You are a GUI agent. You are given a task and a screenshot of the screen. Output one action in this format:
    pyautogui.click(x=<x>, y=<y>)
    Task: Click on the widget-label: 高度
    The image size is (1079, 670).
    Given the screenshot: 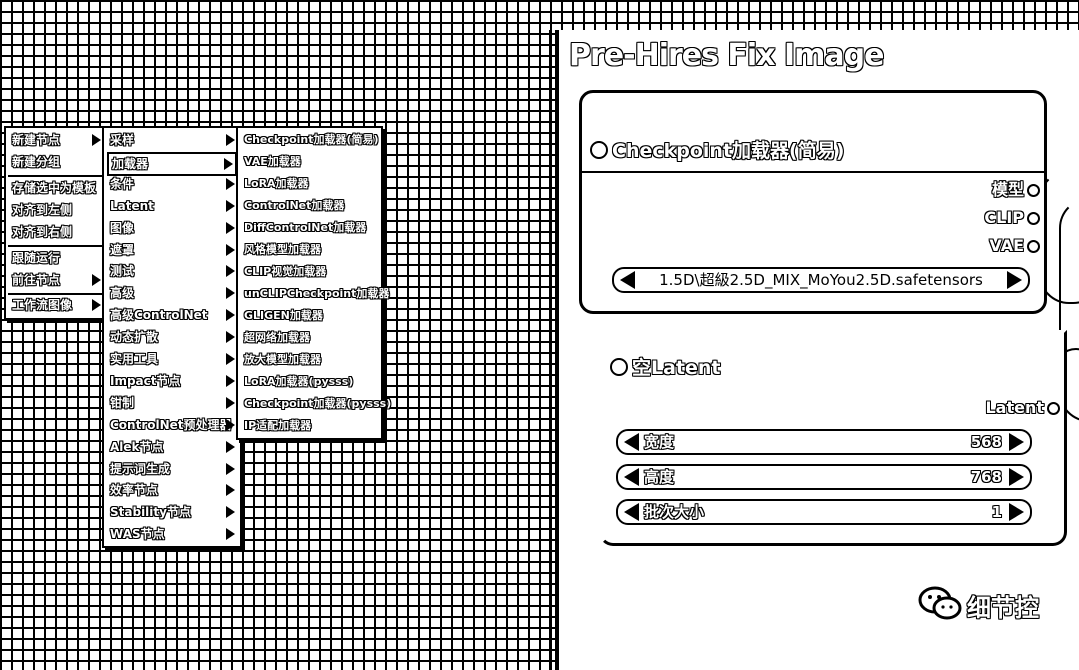 What is the action you would take?
    pyautogui.click(x=659, y=477)
    